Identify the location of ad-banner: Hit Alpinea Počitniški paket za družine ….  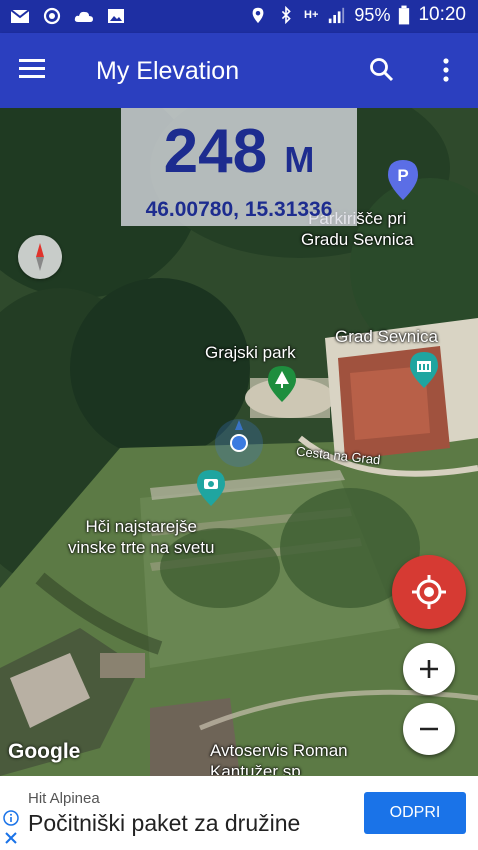
(239, 813).